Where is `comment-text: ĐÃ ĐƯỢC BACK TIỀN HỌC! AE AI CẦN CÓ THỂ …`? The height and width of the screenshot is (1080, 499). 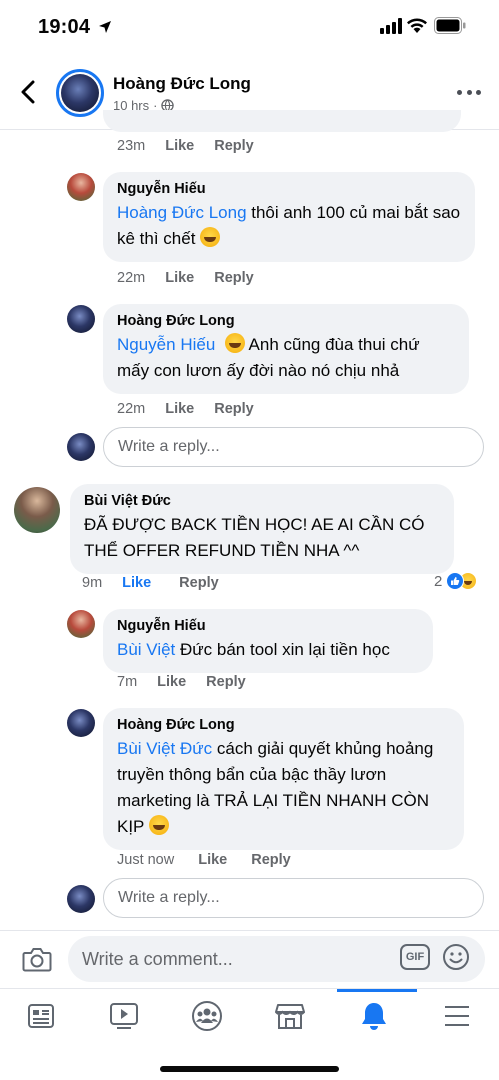
comment-text: ĐÃ ĐƯỢC BACK TIỀN HỌC! AE AI CẦN CÓ THỂ … is located at coordinates (254, 537).